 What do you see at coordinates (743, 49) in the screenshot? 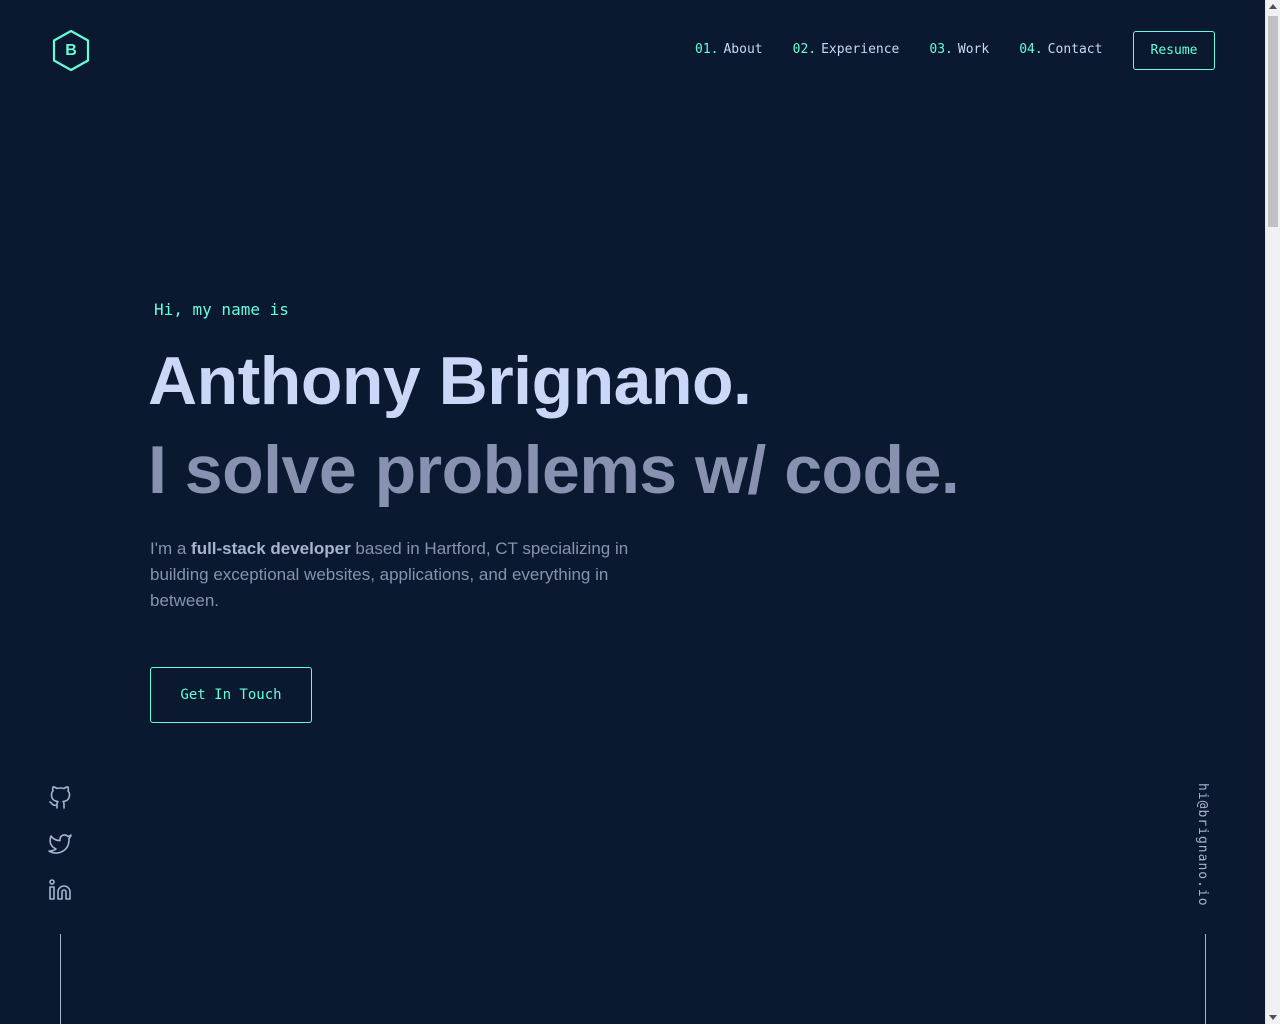
I see `nav-item-label: About` at bounding box center [743, 49].